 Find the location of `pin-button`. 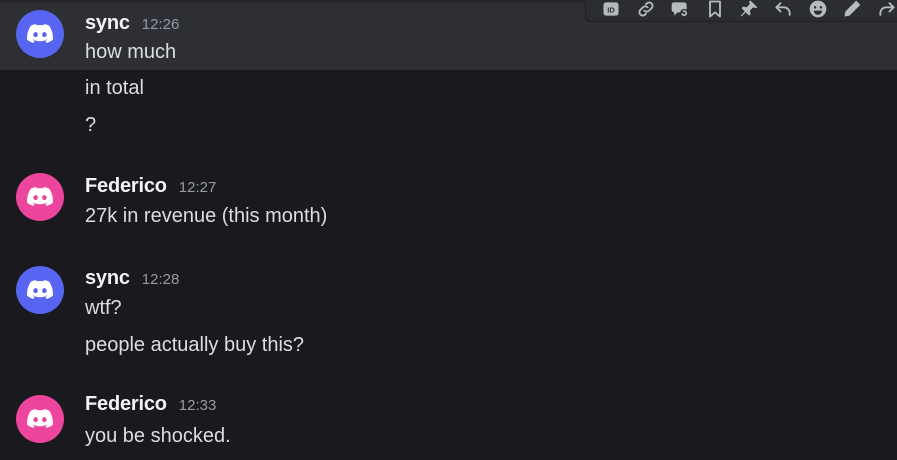

pin-button is located at coordinates (749, 10).